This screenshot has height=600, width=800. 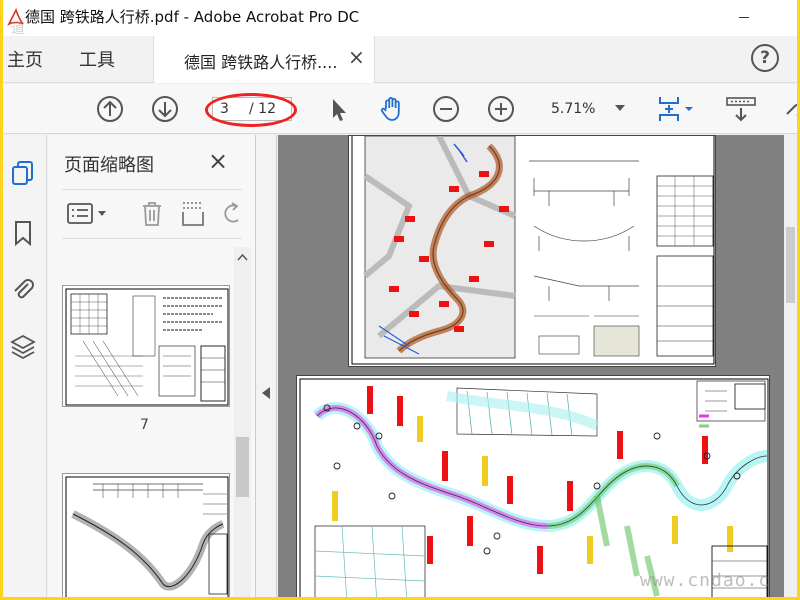 What do you see at coordinates (501, 109) in the screenshot?
I see `zoom-in-icon` at bounding box center [501, 109].